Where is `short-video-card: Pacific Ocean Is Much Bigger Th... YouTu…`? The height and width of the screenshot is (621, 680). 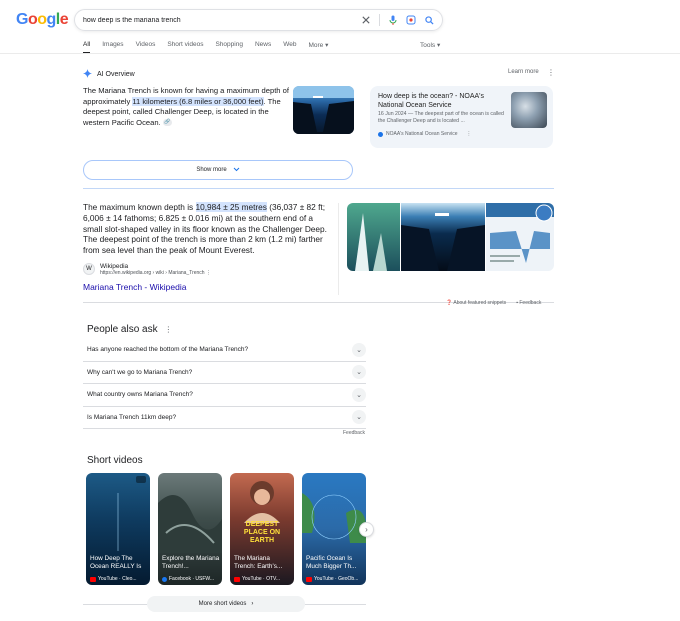
short-video-card: Pacific Ocean Is Much Bigger Th... YouTu… is located at coordinates (334, 529).